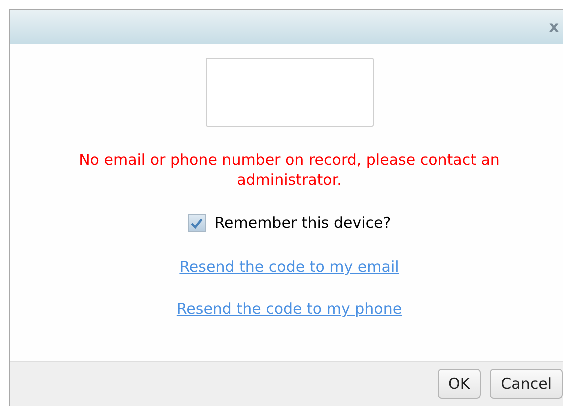 This screenshot has width=563, height=406. I want to click on resend-link: Resend the code to my email, so click(290, 267).